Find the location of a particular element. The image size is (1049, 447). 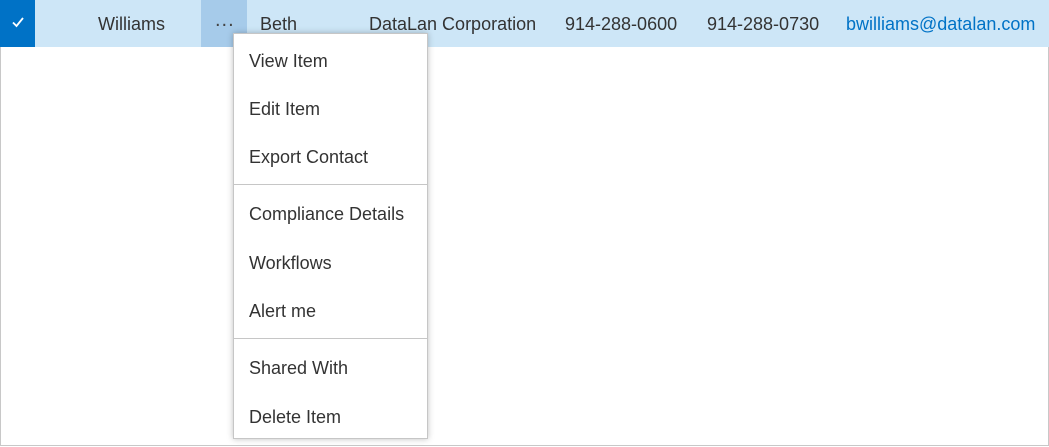

menu-item-export-contact: Export Contact is located at coordinates (330, 157).